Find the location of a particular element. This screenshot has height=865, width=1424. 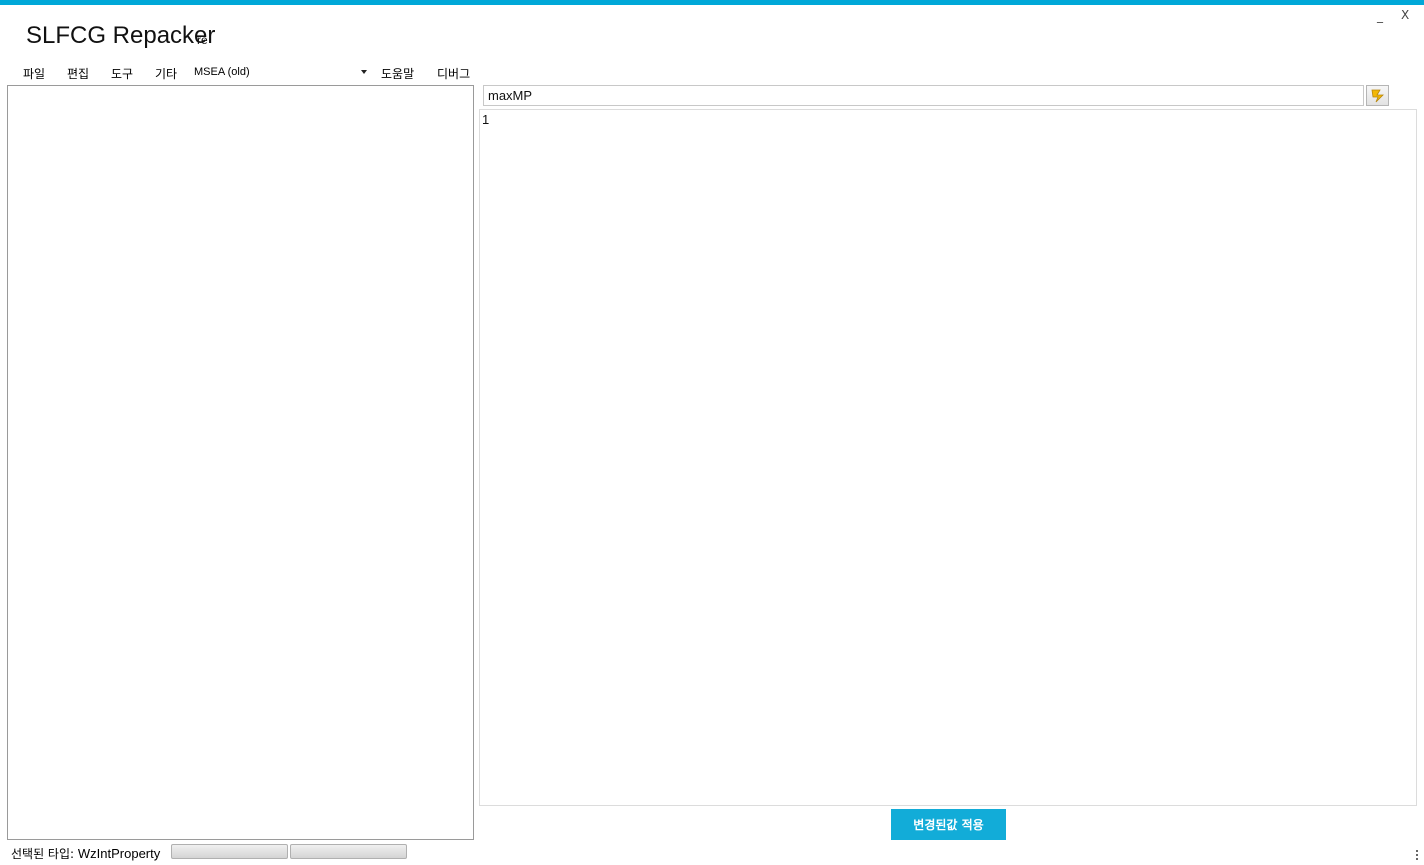

apply-changes-button: 변경된값 적용 is located at coordinates (948, 824).